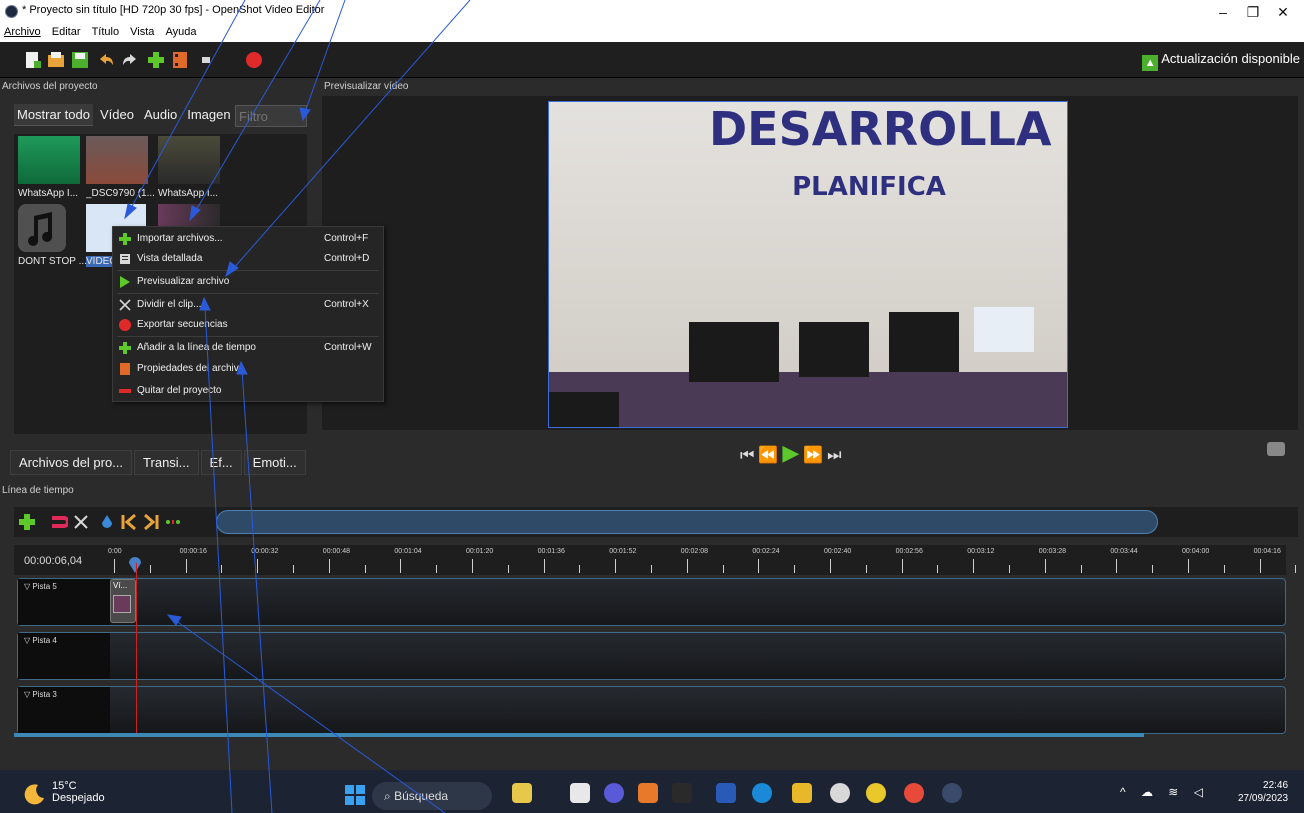 The image size is (1304, 813). I want to click on timeline-zoom-scrollbar, so click(687, 522).